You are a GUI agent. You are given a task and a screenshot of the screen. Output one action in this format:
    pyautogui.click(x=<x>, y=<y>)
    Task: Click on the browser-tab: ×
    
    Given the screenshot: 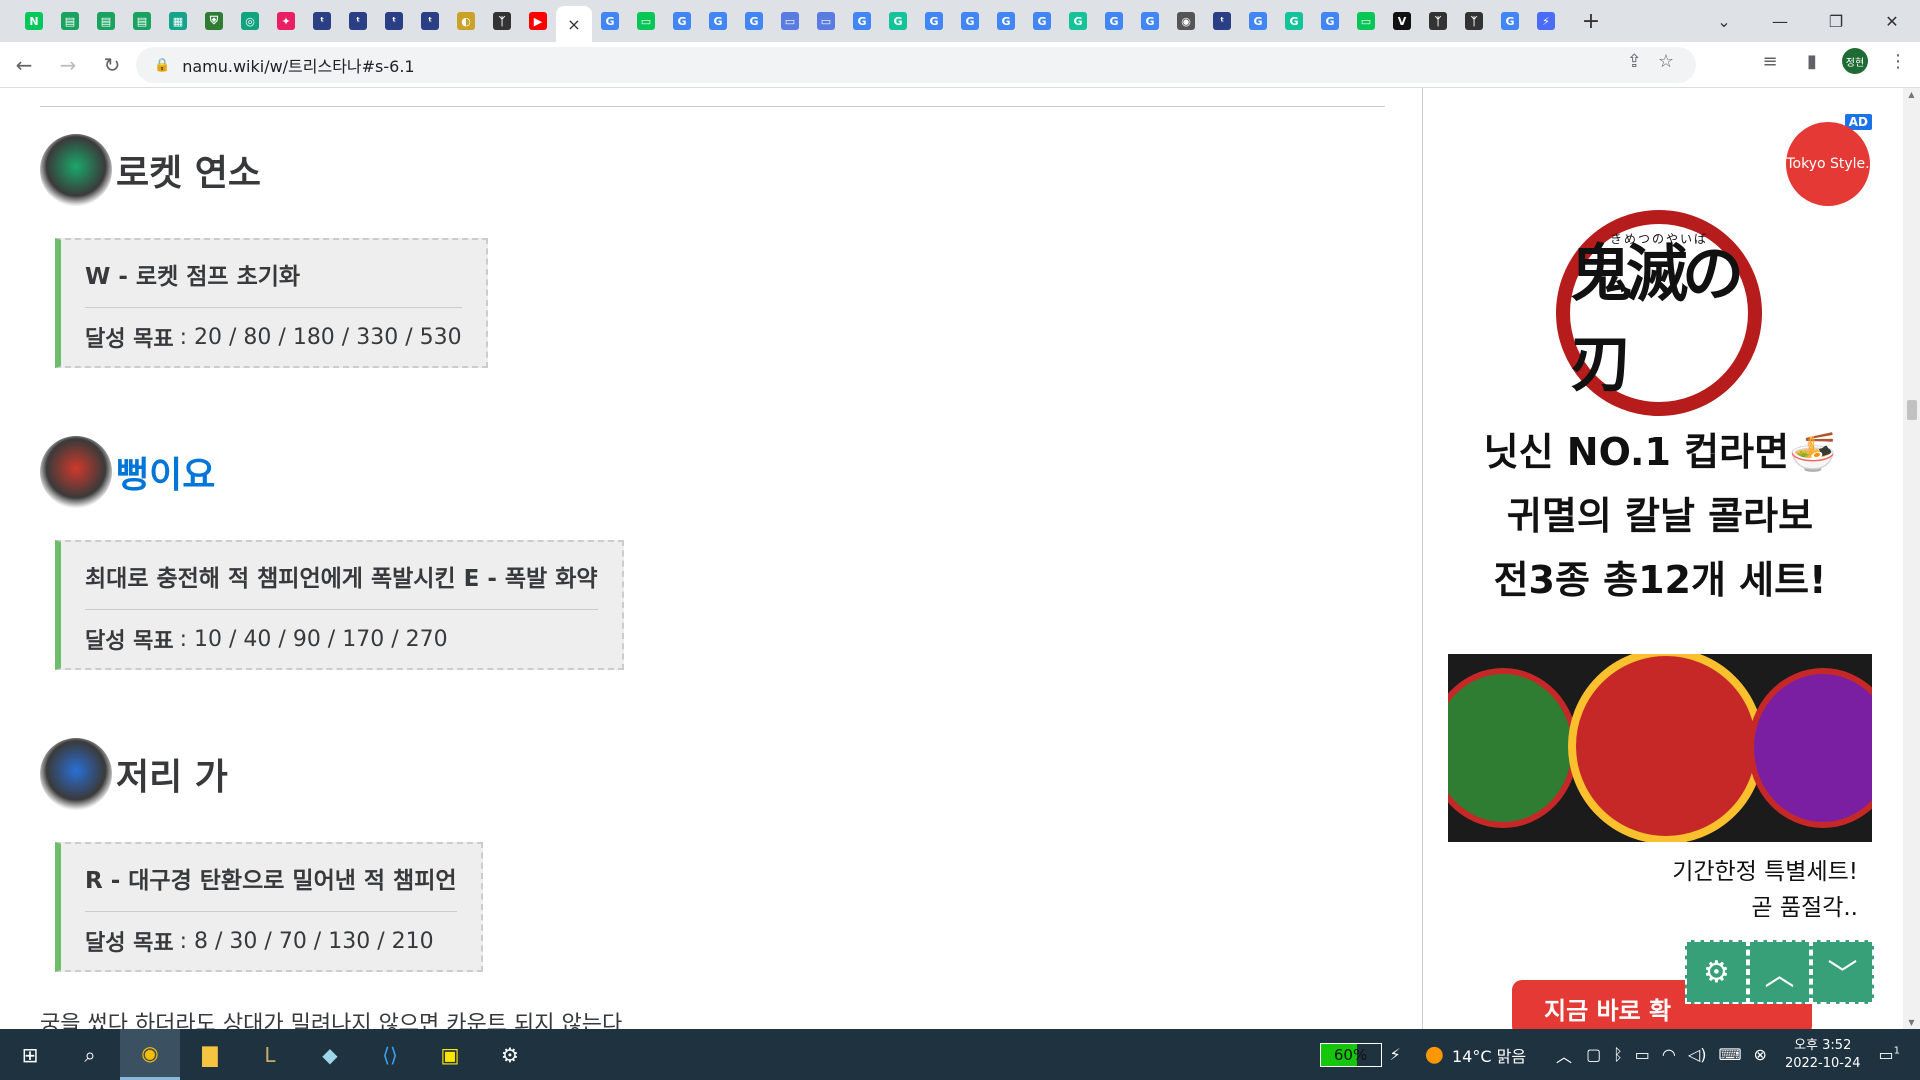 What is the action you would take?
    pyautogui.click(x=574, y=24)
    